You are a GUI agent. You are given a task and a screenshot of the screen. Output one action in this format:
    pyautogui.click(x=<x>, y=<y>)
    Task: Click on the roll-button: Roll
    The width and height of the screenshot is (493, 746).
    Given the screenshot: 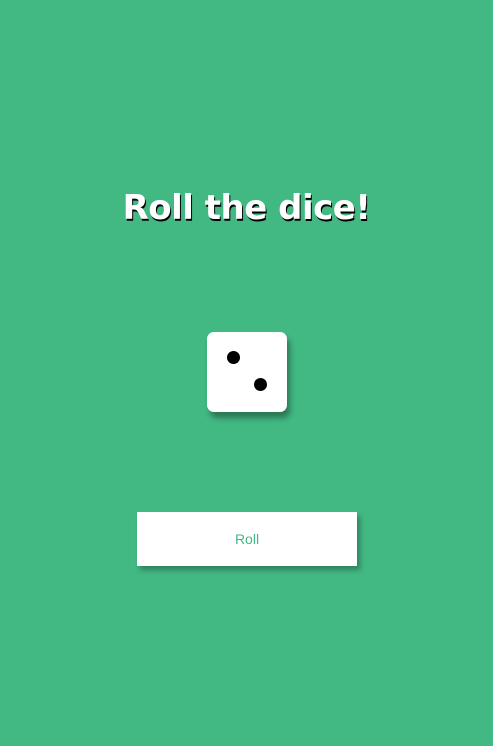 What is the action you would take?
    pyautogui.click(x=247, y=539)
    